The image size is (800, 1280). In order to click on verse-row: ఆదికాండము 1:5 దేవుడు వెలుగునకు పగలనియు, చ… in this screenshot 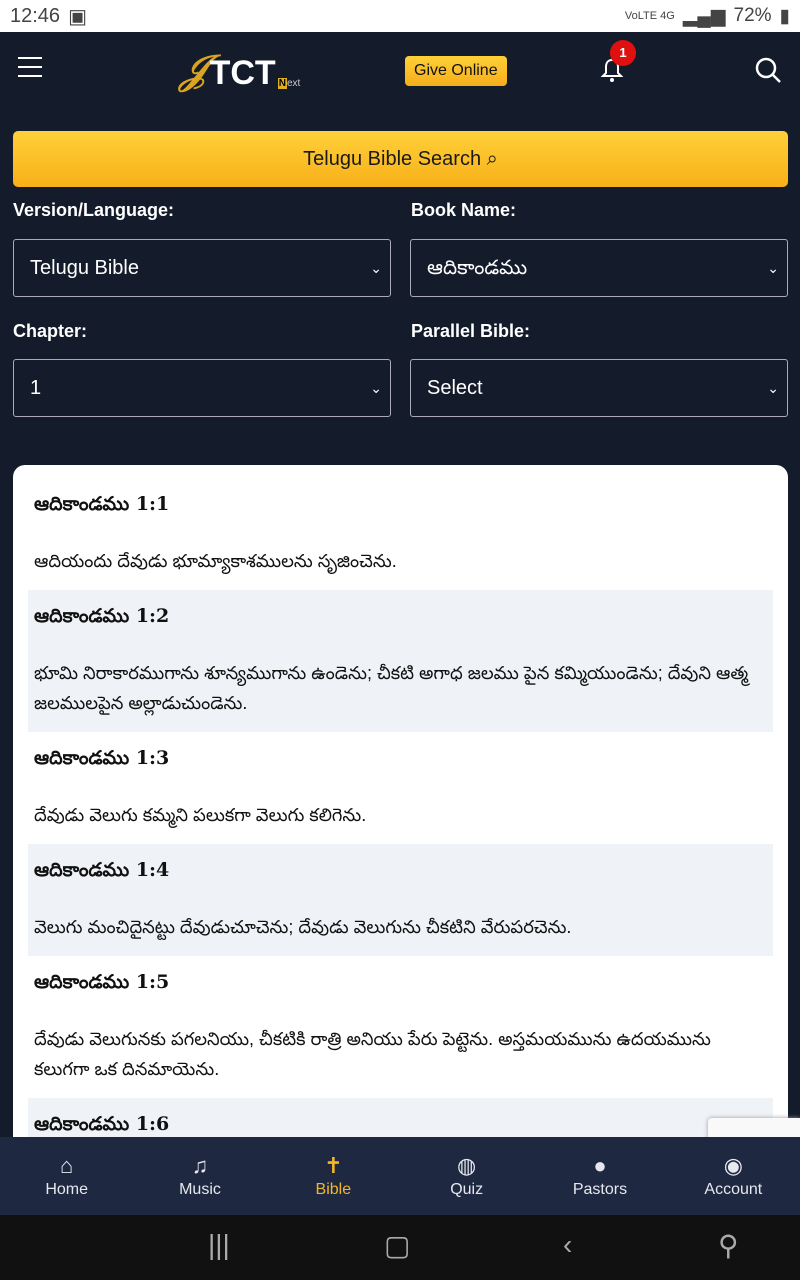, I will do `click(400, 1027)`.